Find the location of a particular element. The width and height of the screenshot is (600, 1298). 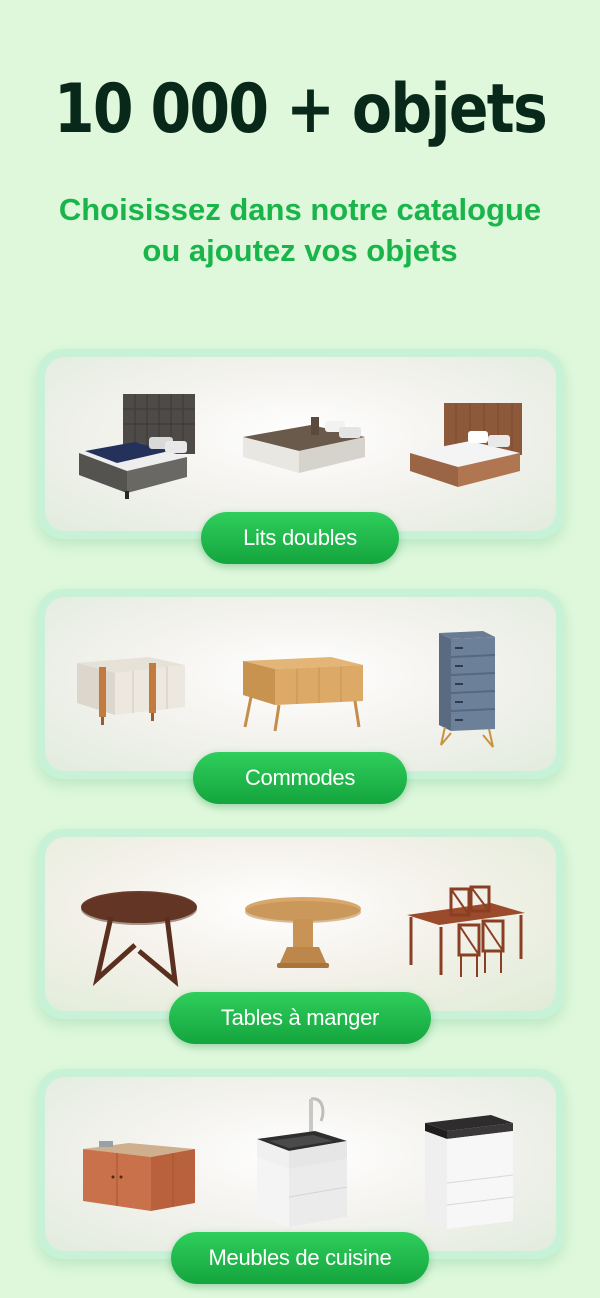

dining-set-wood-image is located at coordinates (465, 933).